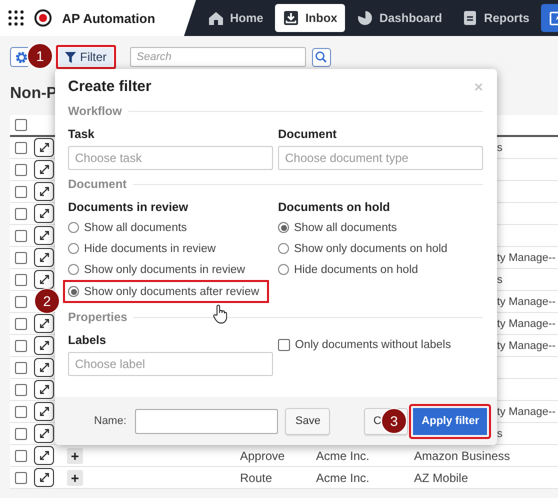 Image resolution: width=558 pixels, height=498 pixels. What do you see at coordinates (310, 18) in the screenshot?
I see `nav-tab: Inbox` at bounding box center [310, 18].